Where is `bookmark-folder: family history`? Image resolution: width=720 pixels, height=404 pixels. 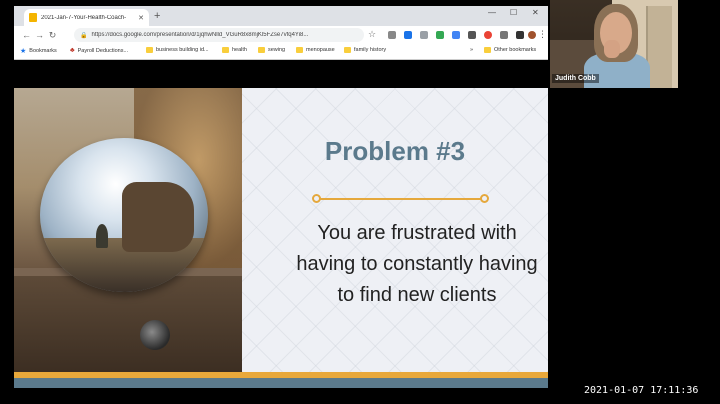 bookmark-folder: family history is located at coordinates (365, 50).